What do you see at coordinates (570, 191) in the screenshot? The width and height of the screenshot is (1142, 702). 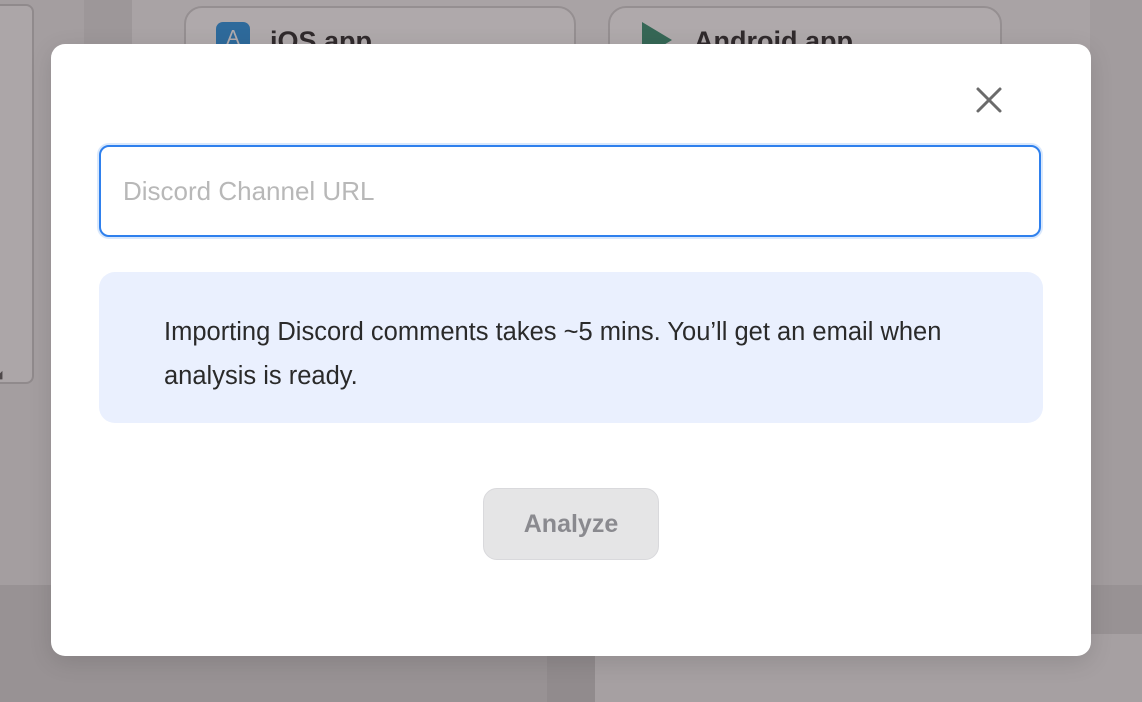 I see `discord-channel-url-input` at bounding box center [570, 191].